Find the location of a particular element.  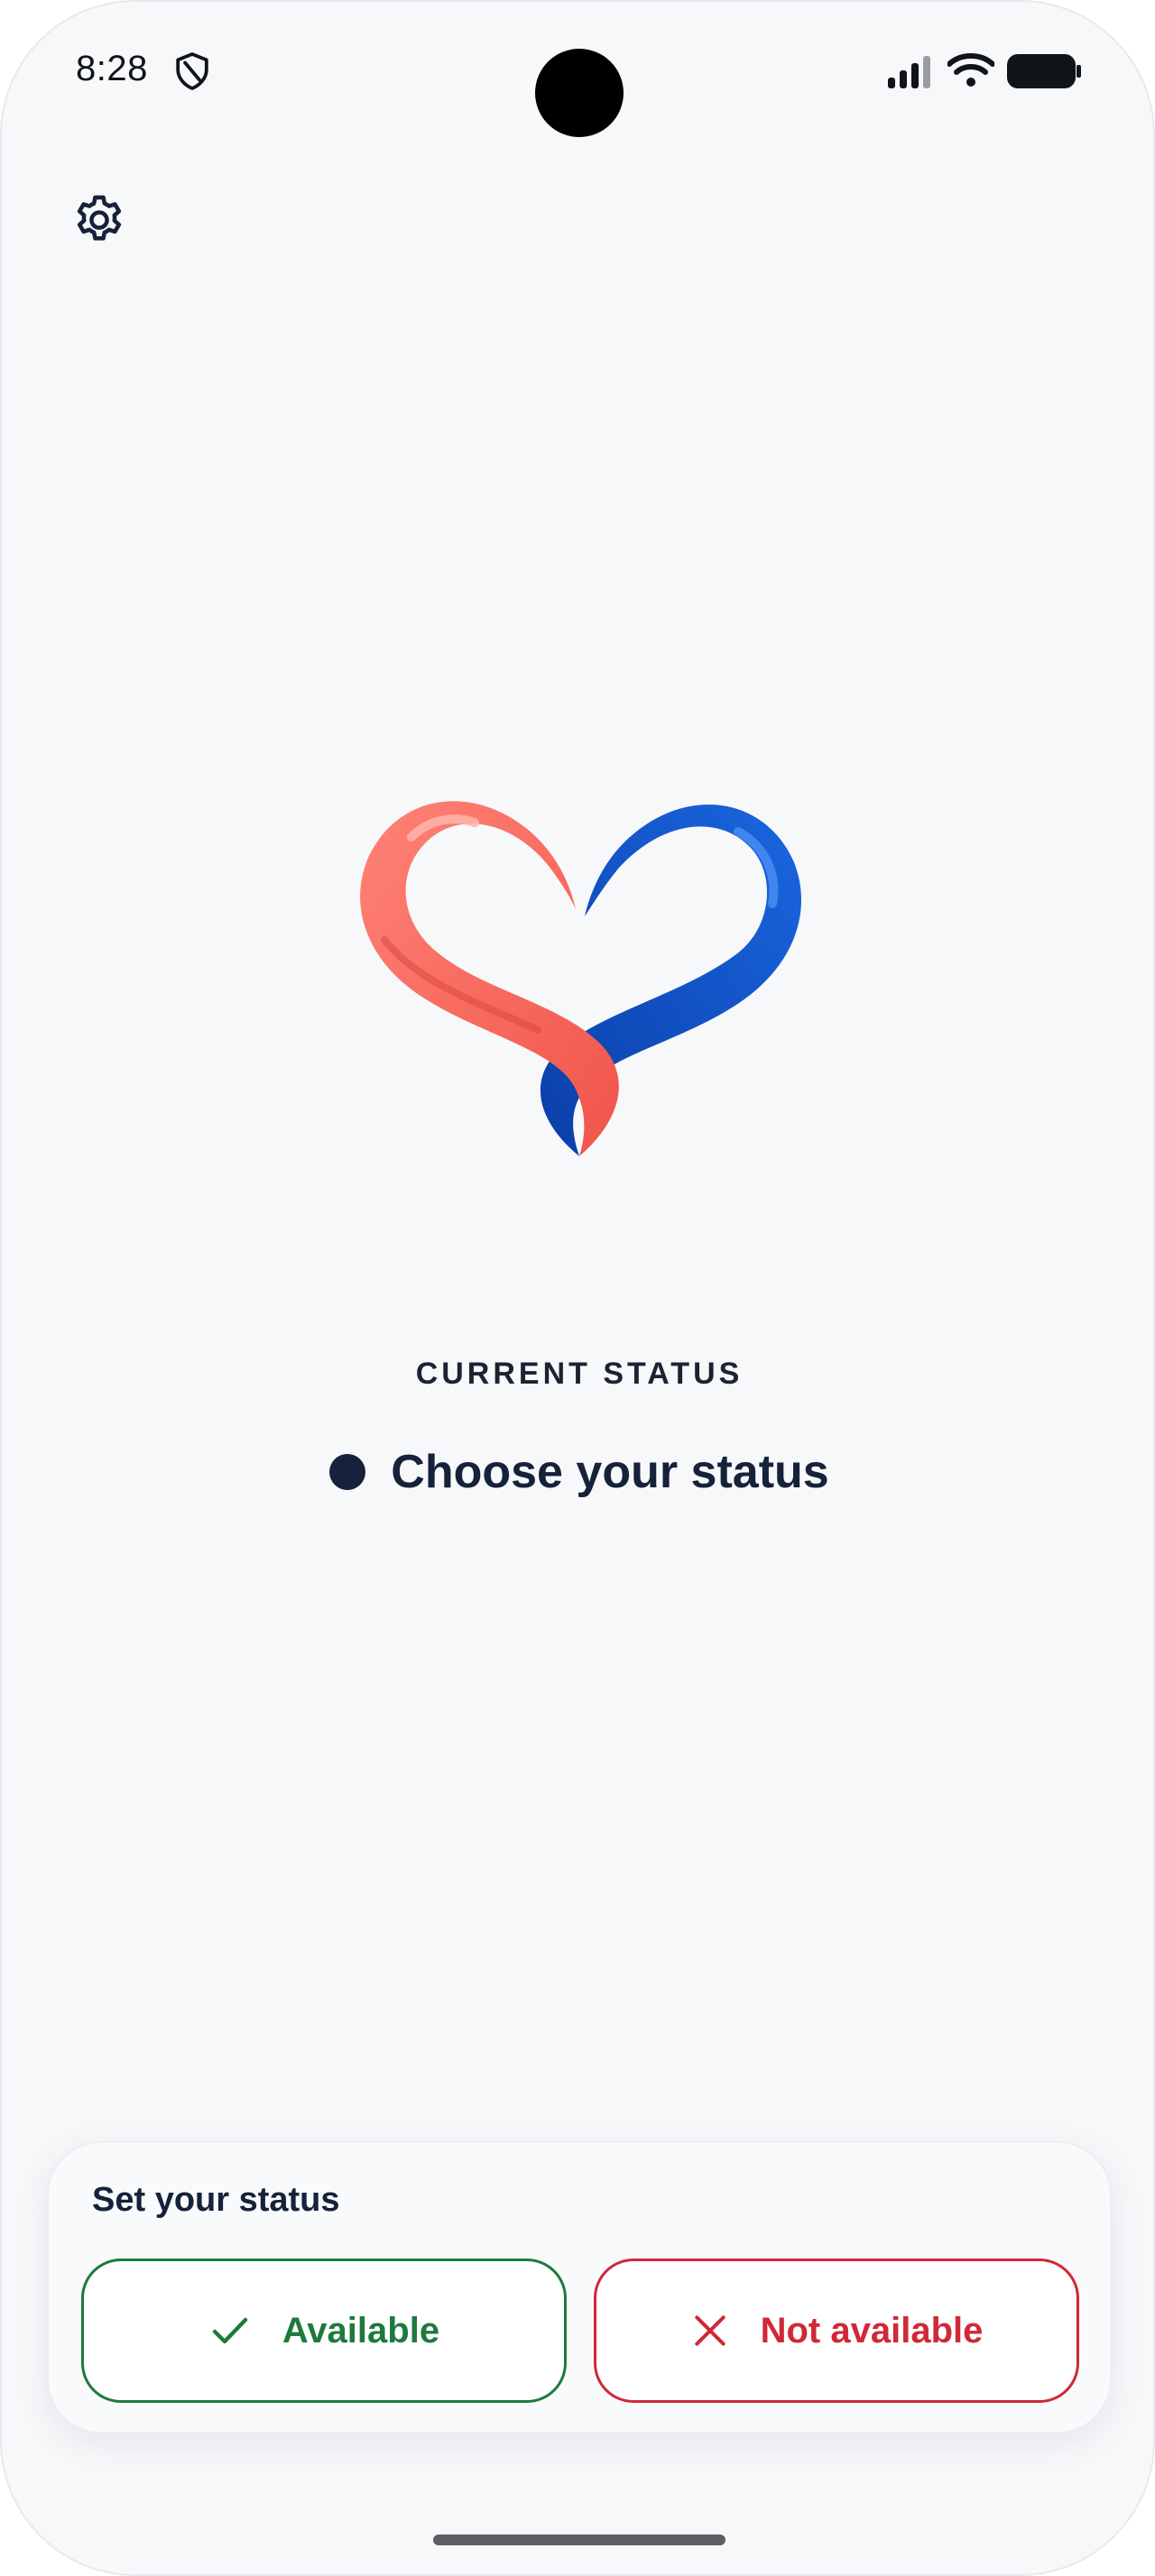

available-button: Available is located at coordinates (324, 2331).